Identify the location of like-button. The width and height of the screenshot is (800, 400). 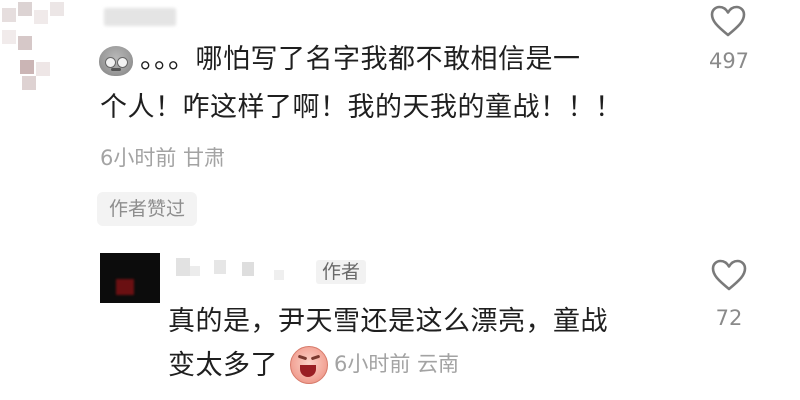
(728, 21).